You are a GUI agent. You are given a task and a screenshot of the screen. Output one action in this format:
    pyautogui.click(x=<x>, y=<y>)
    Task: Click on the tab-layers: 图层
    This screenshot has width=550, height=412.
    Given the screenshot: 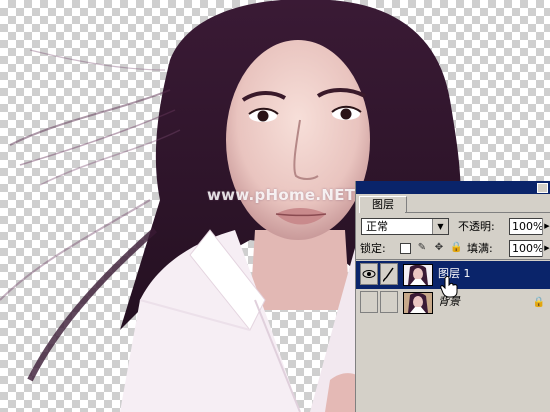 What is the action you would take?
    pyautogui.click(x=383, y=204)
    